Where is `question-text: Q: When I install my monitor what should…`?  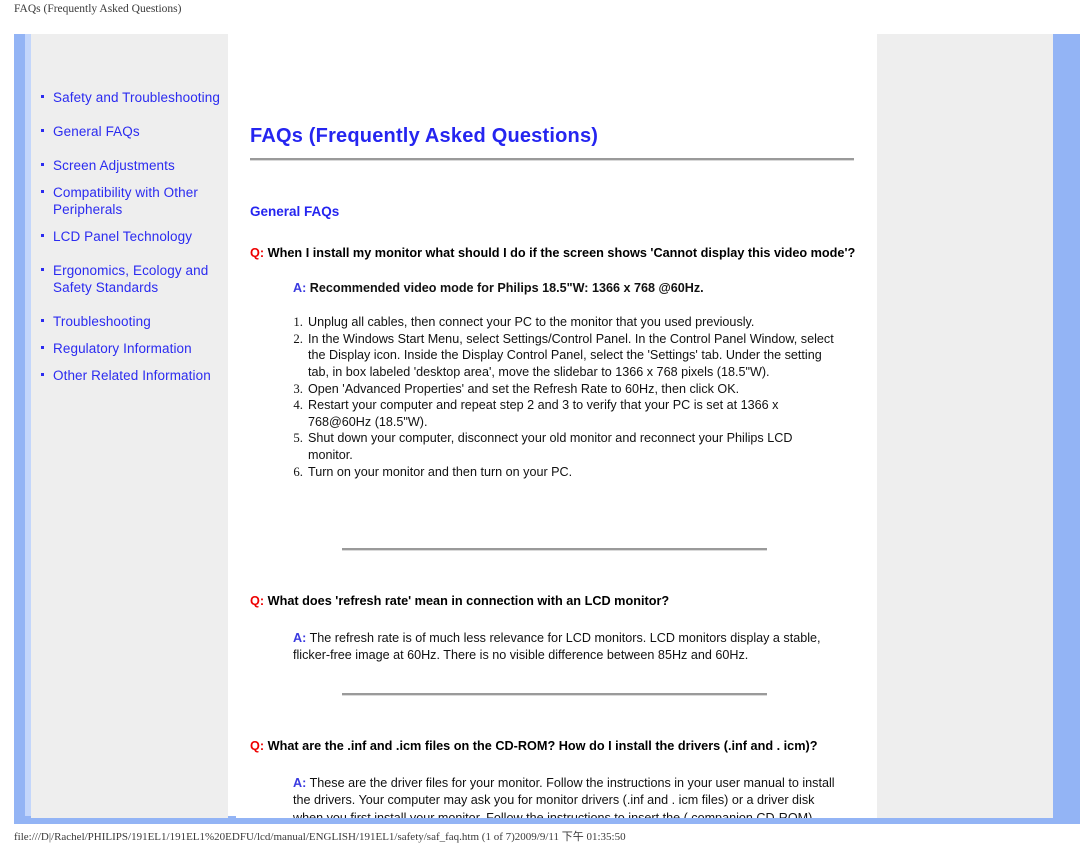 question-text: Q: When I install my monitor what should… is located at coordinates (554, 253).